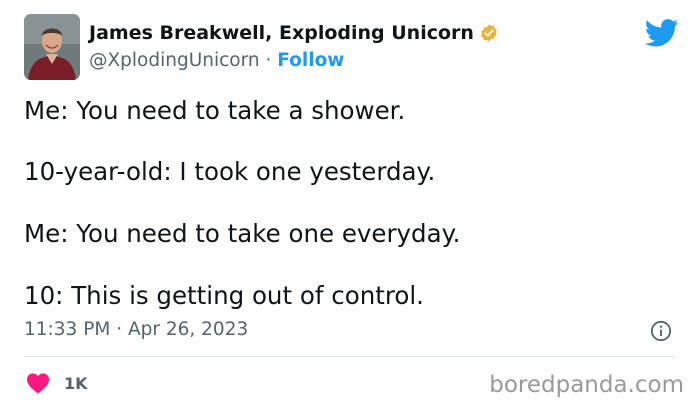  What do you see at coordinates (661, 331) in the screenshot?
I see `info-icon` at bounding box center [661, 331].